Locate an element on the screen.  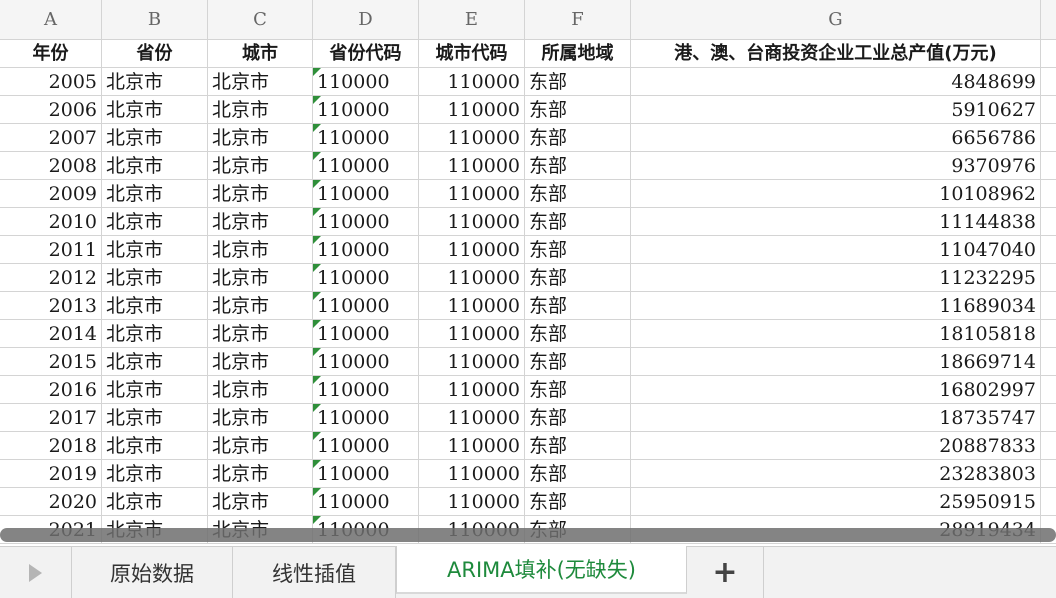
output-value-cell: 6656786 is located at coordinates (836, 138).